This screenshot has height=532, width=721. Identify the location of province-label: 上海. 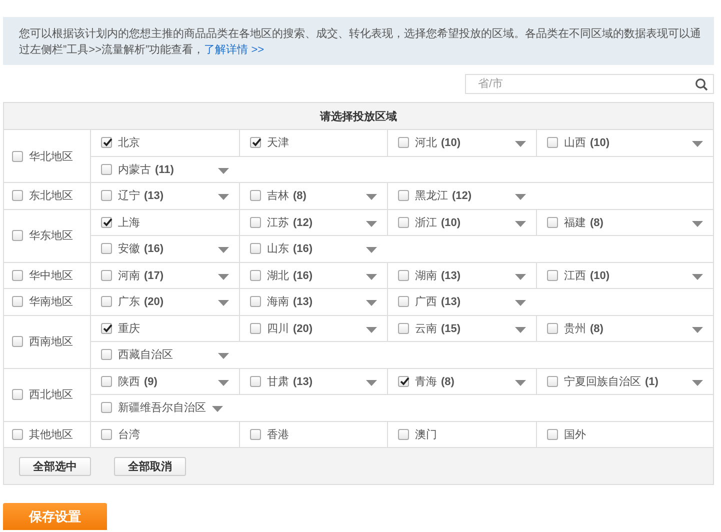
(129, 223).